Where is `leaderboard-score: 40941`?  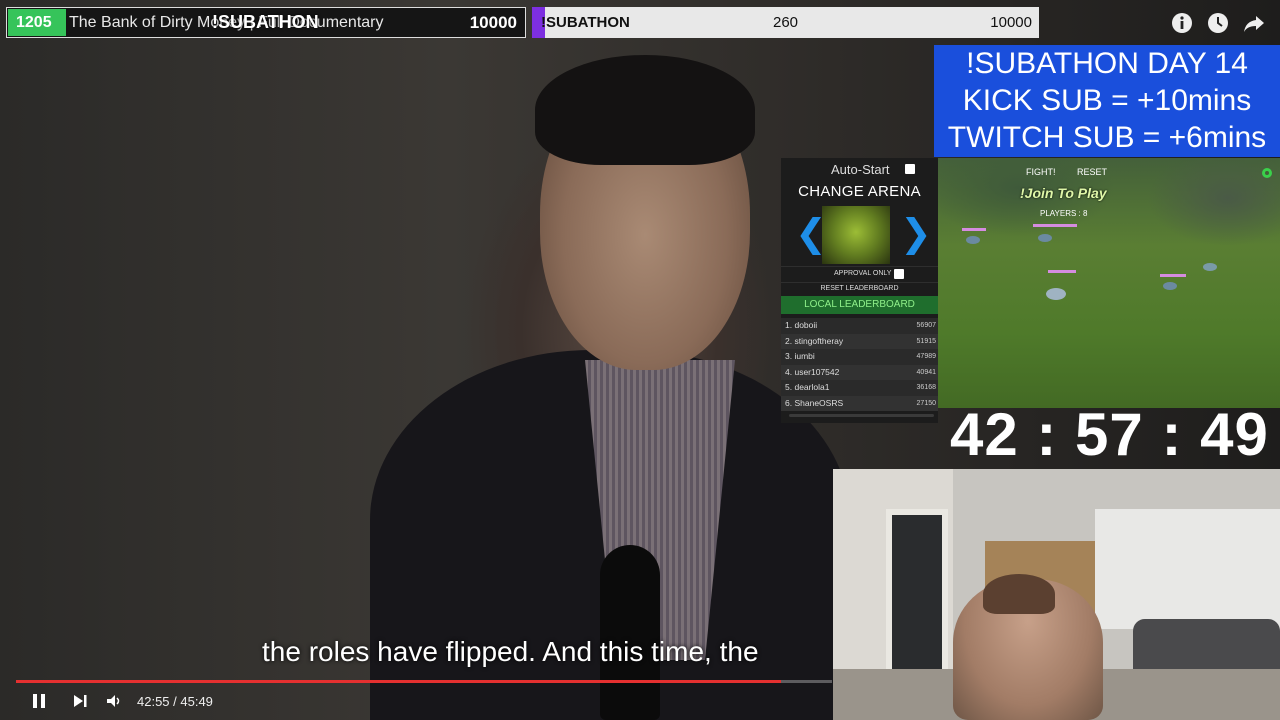 leaderboard-score: 40941 is located at coordinates (926, 372).